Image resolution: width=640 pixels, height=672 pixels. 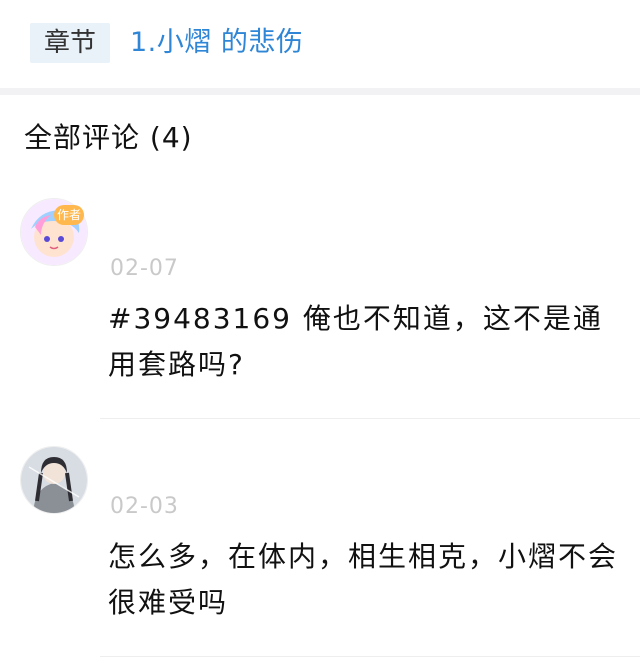 I want to click on section-divider, so click(x=320, y=91).